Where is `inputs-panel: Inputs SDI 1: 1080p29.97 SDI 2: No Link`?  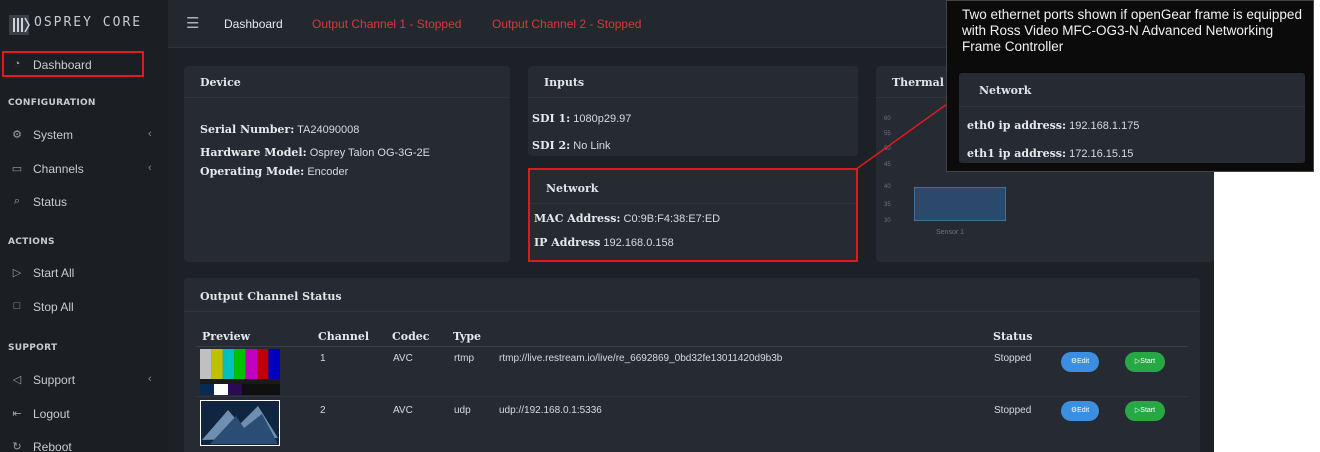
inputs-panel: Inputs SDI 1: 1080p29.97 SDI 2: No Link is located at coordinates (693, 111).